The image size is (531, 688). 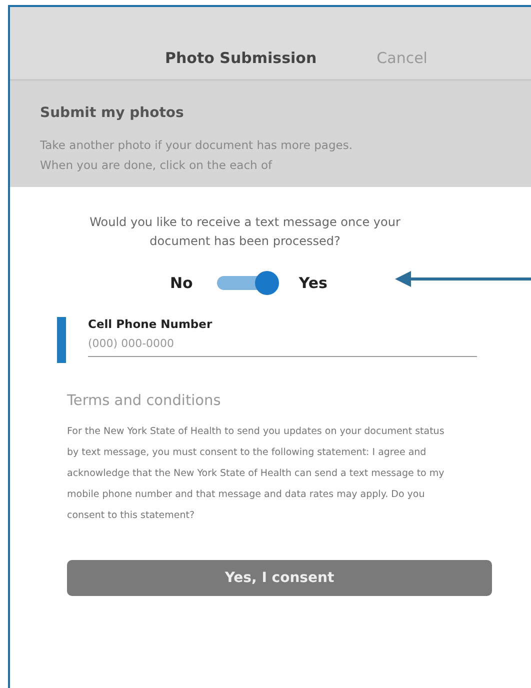 I want to click on cancel-button: Cancel, so click(x=402, y=58).